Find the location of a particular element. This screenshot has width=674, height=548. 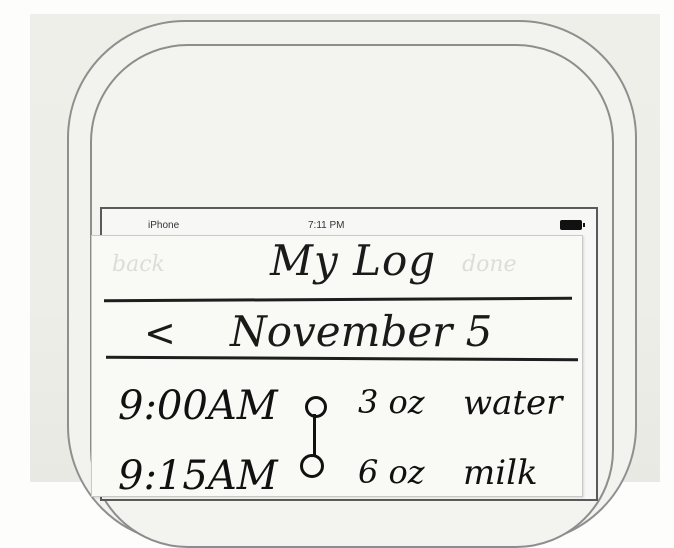

prev-date-button: < is located at coordinates (160, 333).